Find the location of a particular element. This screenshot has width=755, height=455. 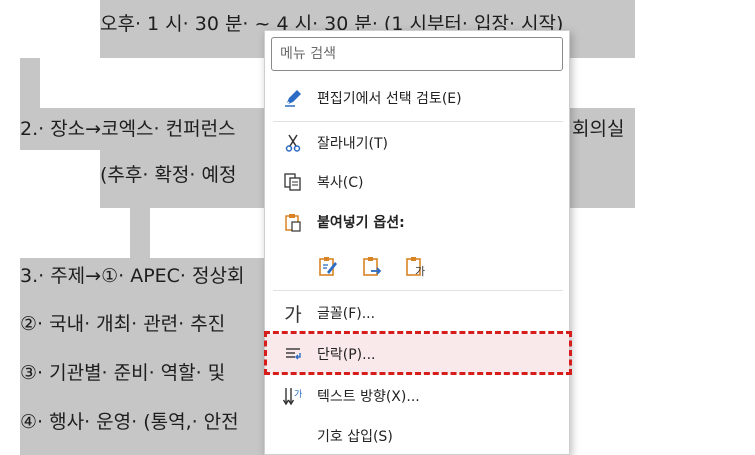

menu-search-input is located at coordinates (417, 54).